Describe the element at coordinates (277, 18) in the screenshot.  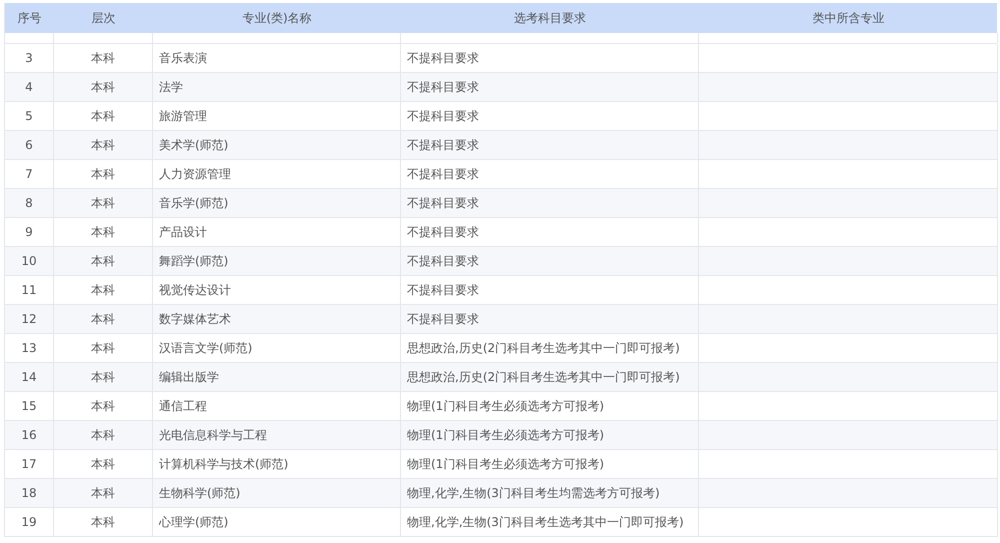
I see `column-header: 专业(类)名称` at that location.